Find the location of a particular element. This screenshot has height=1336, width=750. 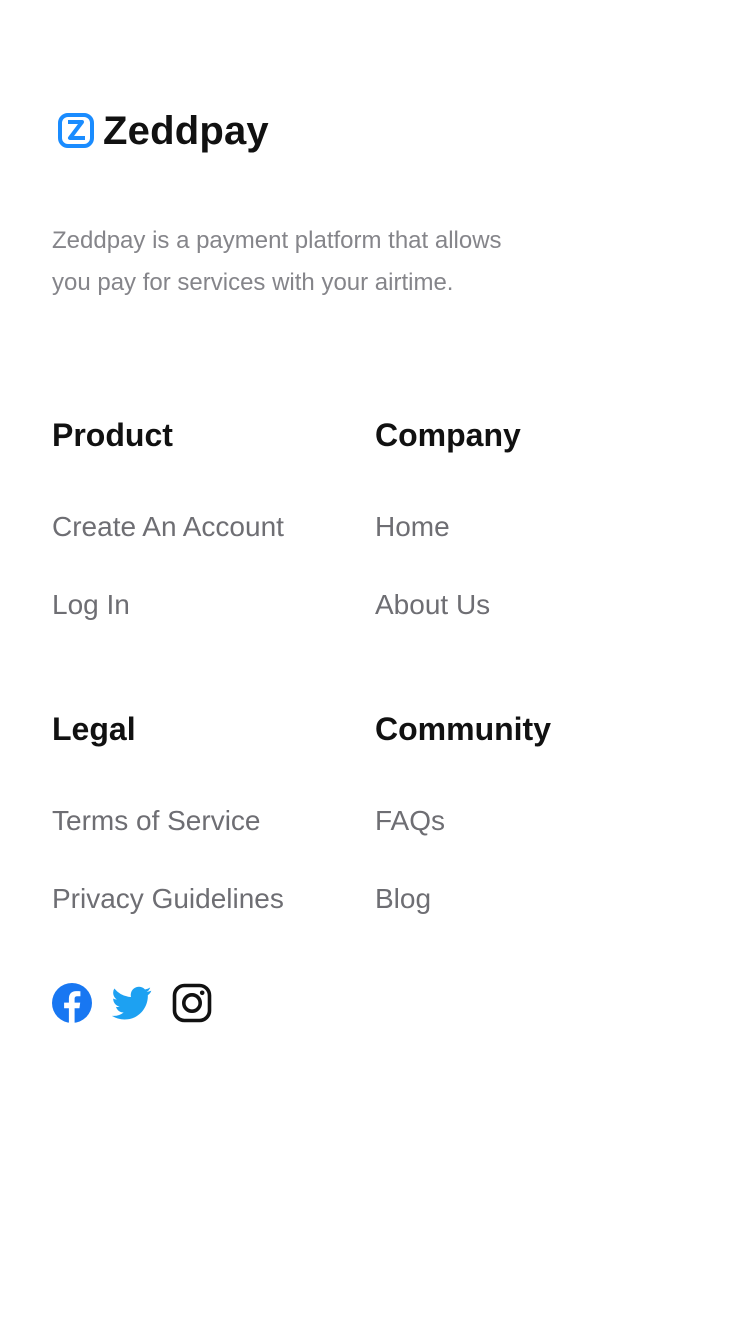

list-item: About Us is located at coordinates (432, 605).